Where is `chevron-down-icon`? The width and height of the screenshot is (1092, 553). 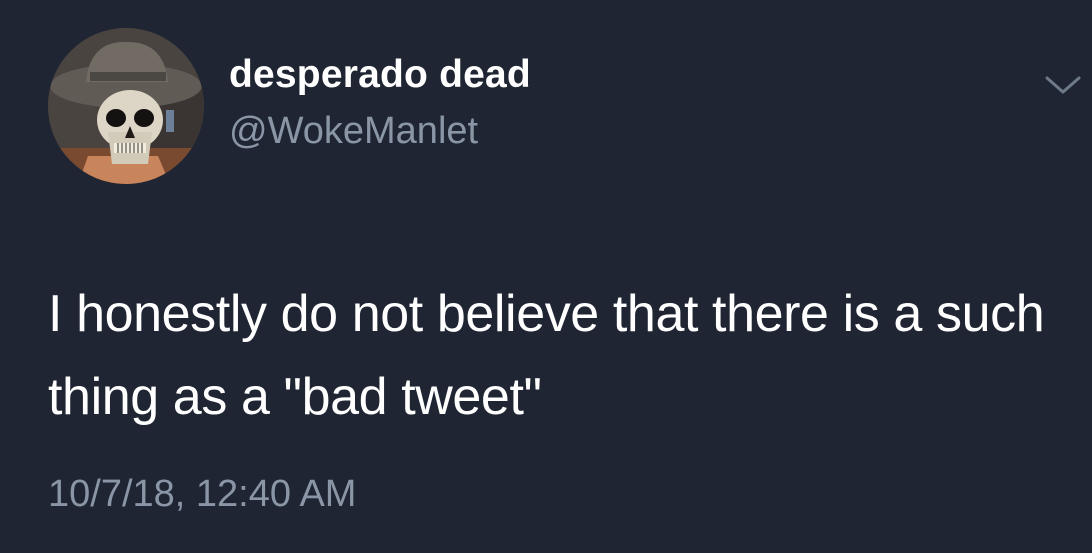
chevron-down-icon is located at coordinates (1063, 84).